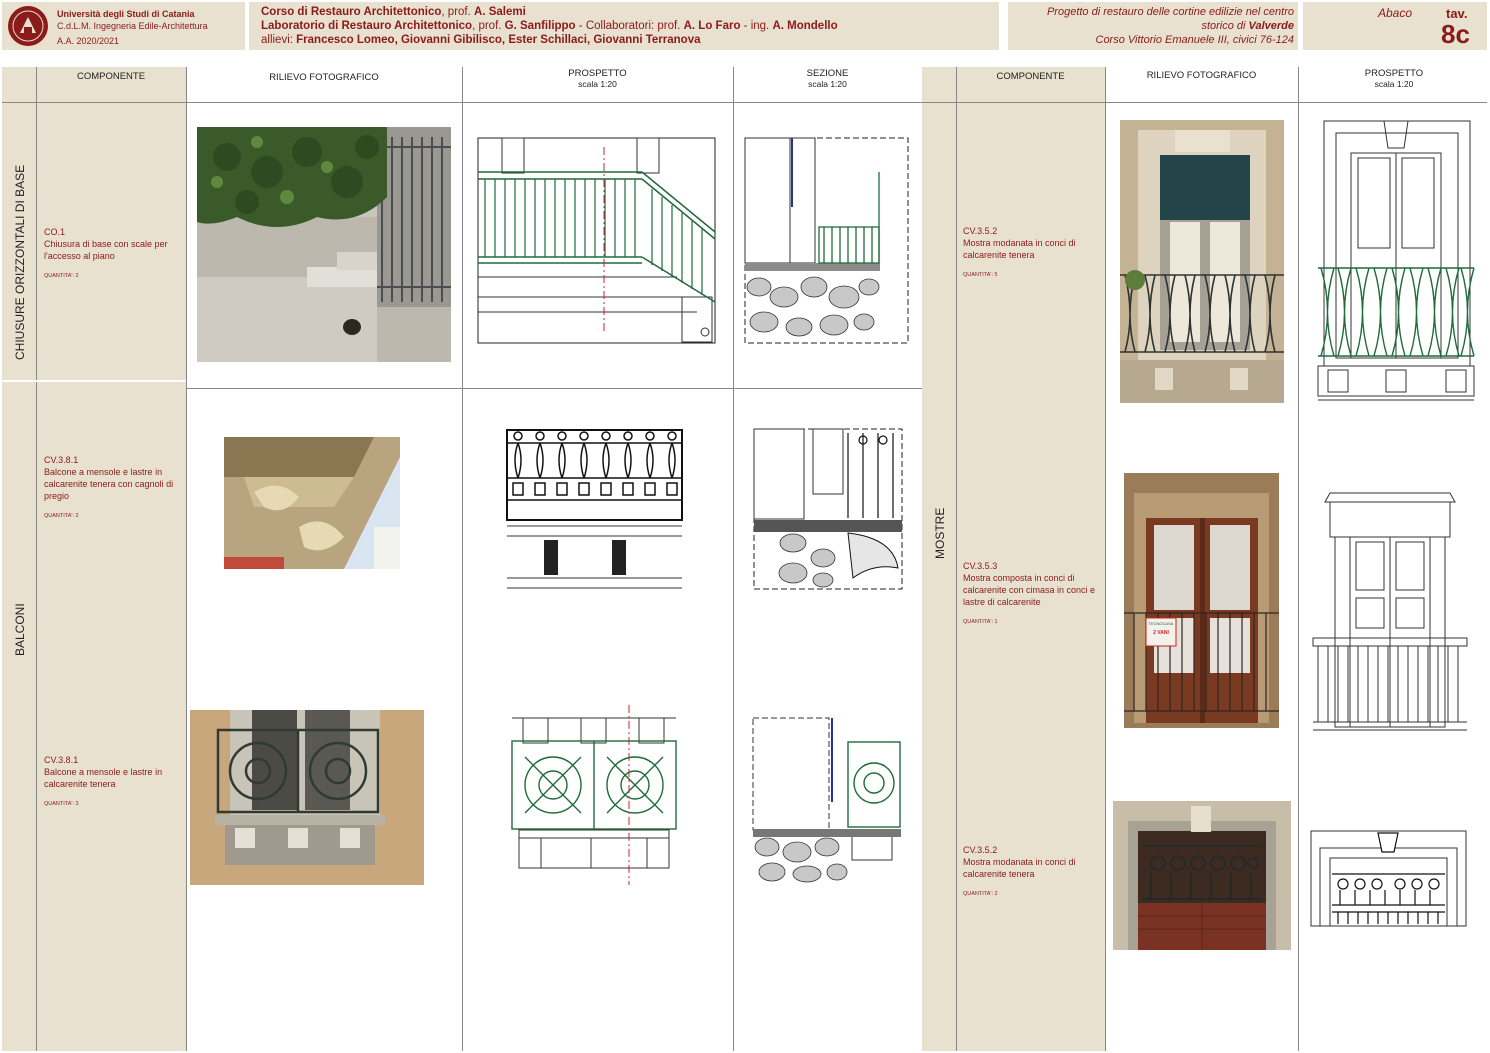 Image resolution: width=1490 pixels, height=1053 pixels. I want to click on col-prospetto-right: PROSPETTO scala 1:20, so click(1394, 78).